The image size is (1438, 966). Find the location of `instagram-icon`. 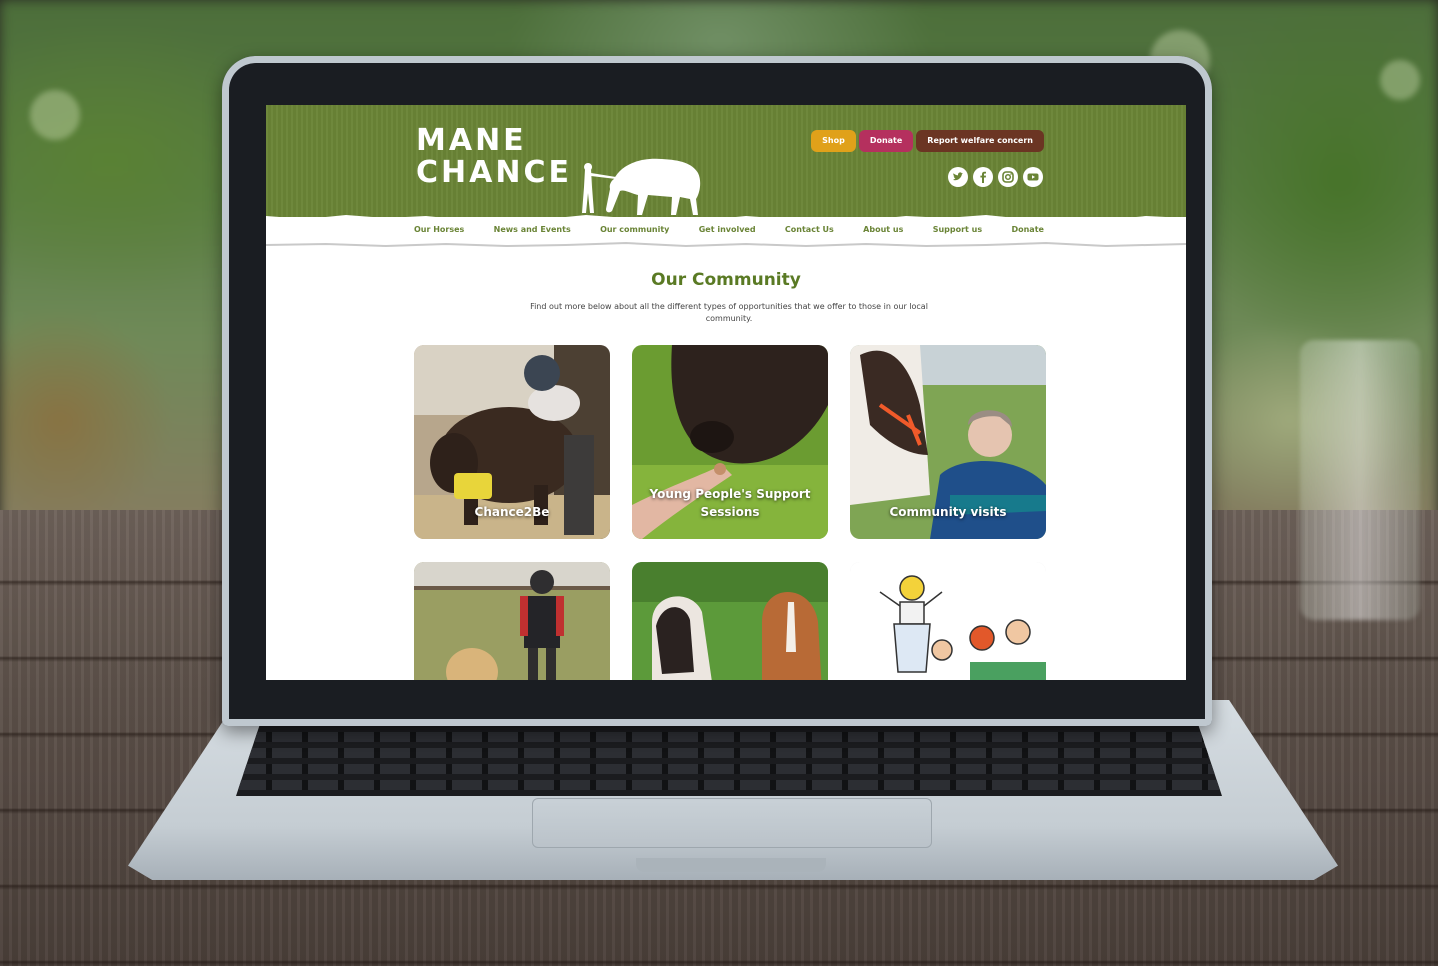

instagram-icon is located at coordinates (1008, 177).